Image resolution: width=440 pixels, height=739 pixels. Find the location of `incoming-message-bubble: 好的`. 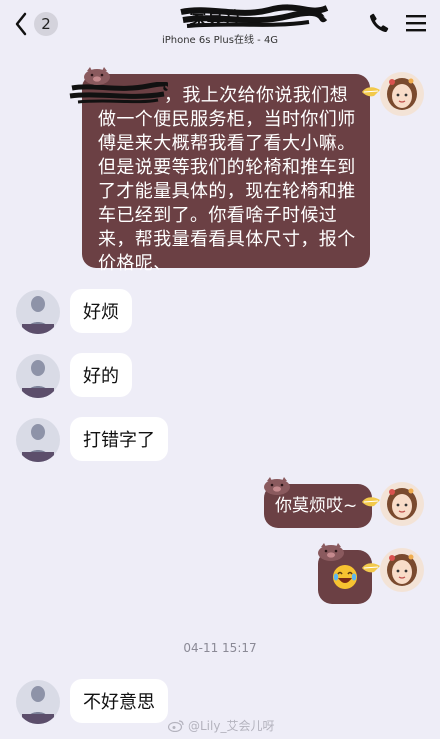

incoming-message-bubble: 好的 is located at coordinates (101, 375).